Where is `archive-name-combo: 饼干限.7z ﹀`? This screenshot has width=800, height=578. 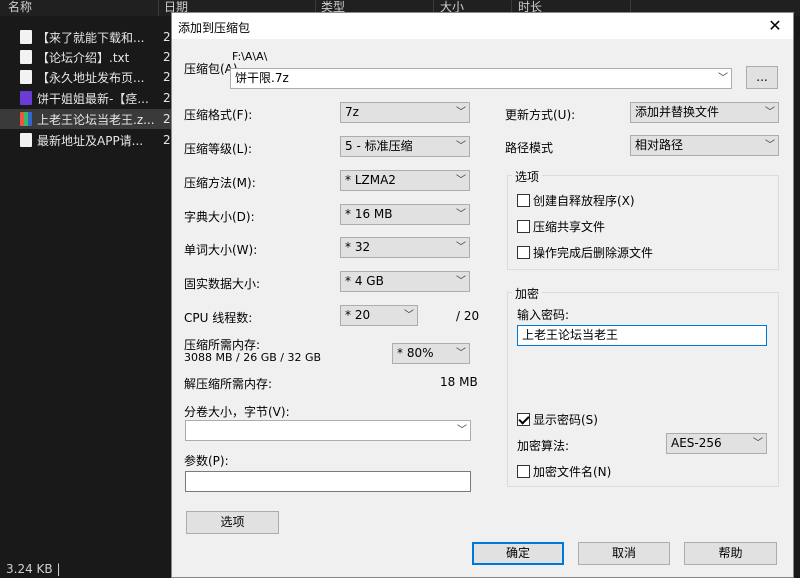 archive-name-combo: 饼干限.7z ﹀ is located at coordinates (481, 78).